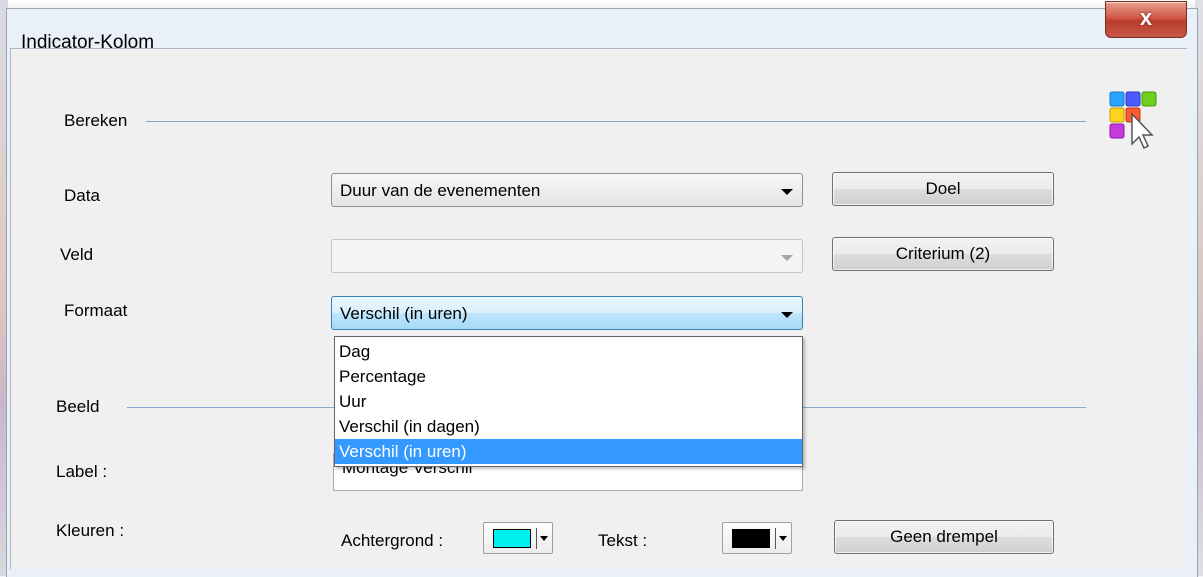  Describe the element at coordinates (82, 471) in the screenshot. I see `label-label: Label :` at that location.